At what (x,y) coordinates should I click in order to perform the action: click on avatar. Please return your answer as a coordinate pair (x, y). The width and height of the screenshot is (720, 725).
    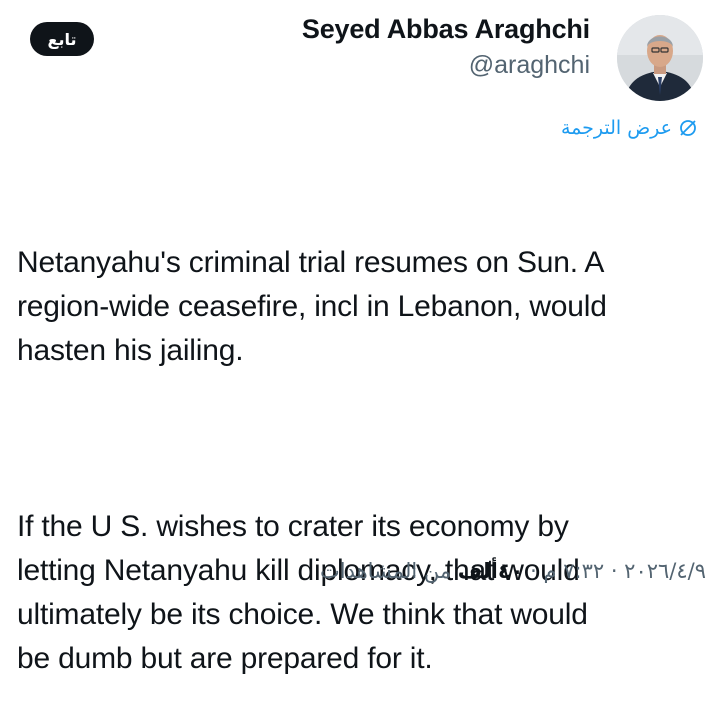
    Looking at the image, I should click on (660, 58).